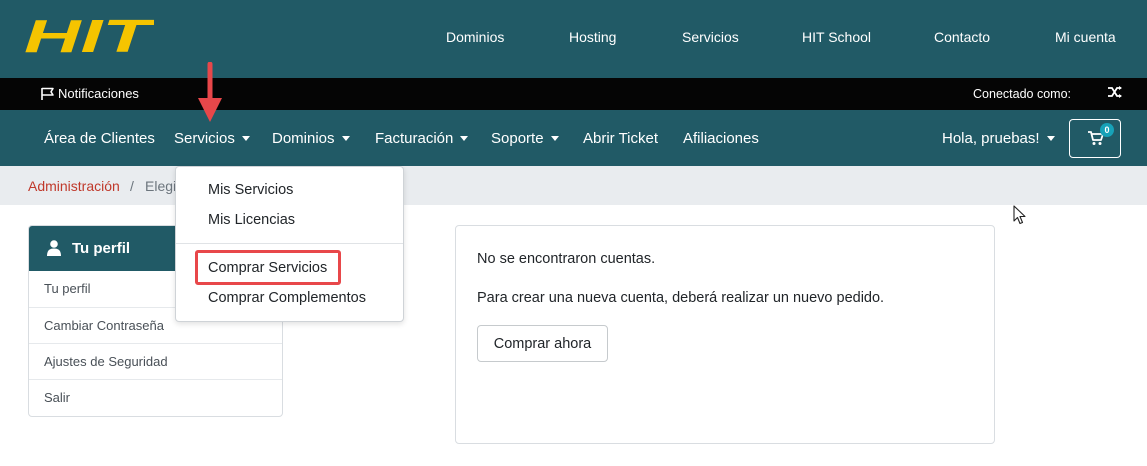 The height and width of the screenshot is (466, 1147). What do you see at coordinates (542, 343) in the screenshot?
I see `buy-now-button: Comprar ahora` at bounding box center [542, 343].